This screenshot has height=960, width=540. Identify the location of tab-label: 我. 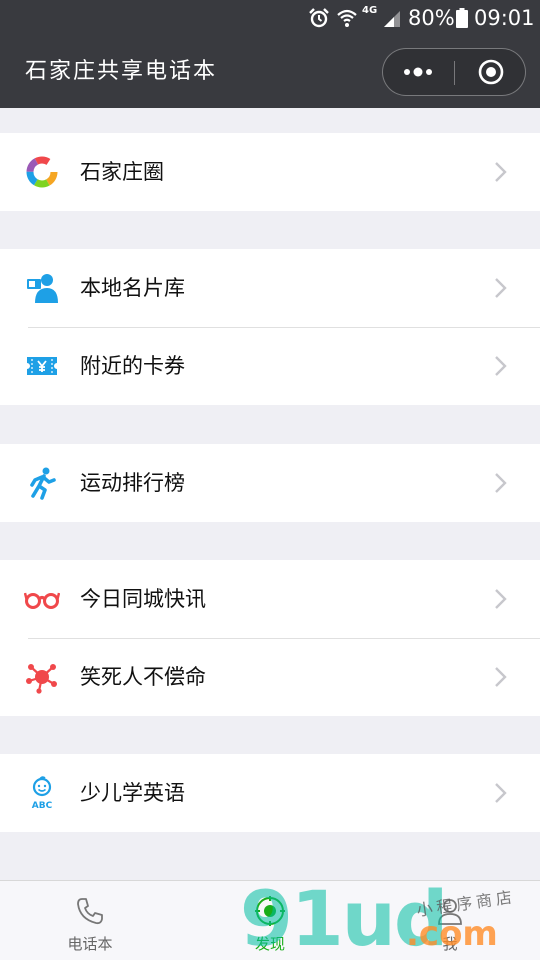
(450, 944).